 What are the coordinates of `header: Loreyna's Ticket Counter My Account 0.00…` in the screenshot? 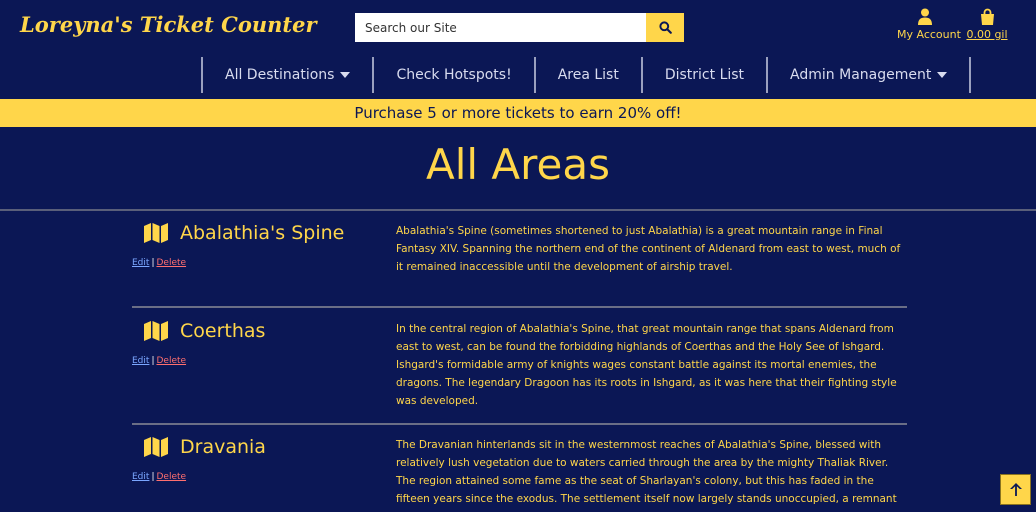 It's located at (518, 28).